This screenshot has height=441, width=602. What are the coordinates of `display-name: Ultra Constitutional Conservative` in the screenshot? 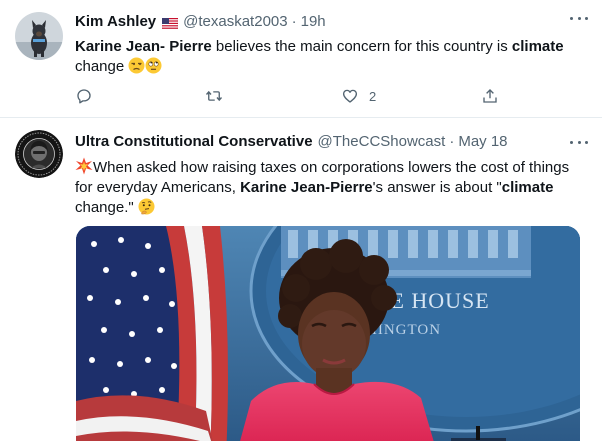 It's located at (194, 141).